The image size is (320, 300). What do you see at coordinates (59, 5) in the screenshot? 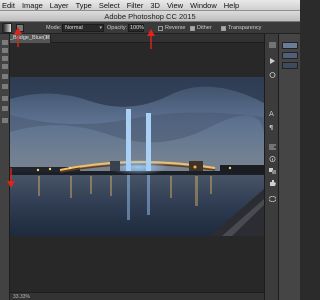
I see `menu-layer: Layer` at bounding box center [59, 5].